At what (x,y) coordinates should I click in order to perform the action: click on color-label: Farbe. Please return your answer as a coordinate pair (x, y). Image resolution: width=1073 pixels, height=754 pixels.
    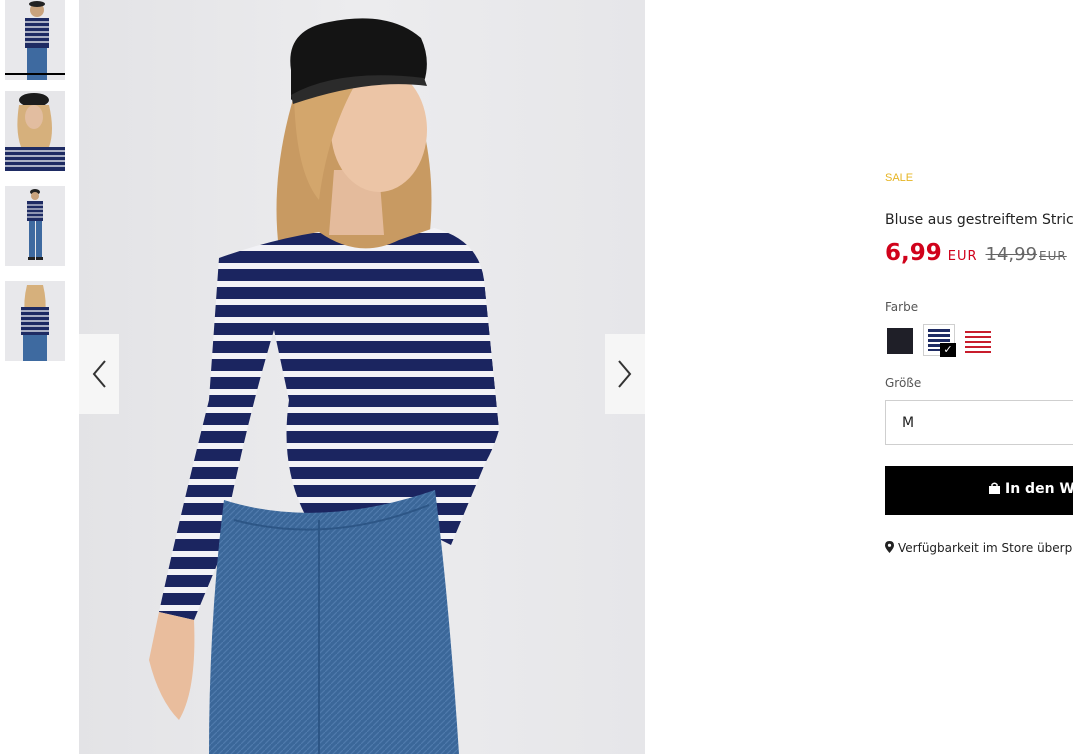
    Looking at the image, I should click on (902, 307).